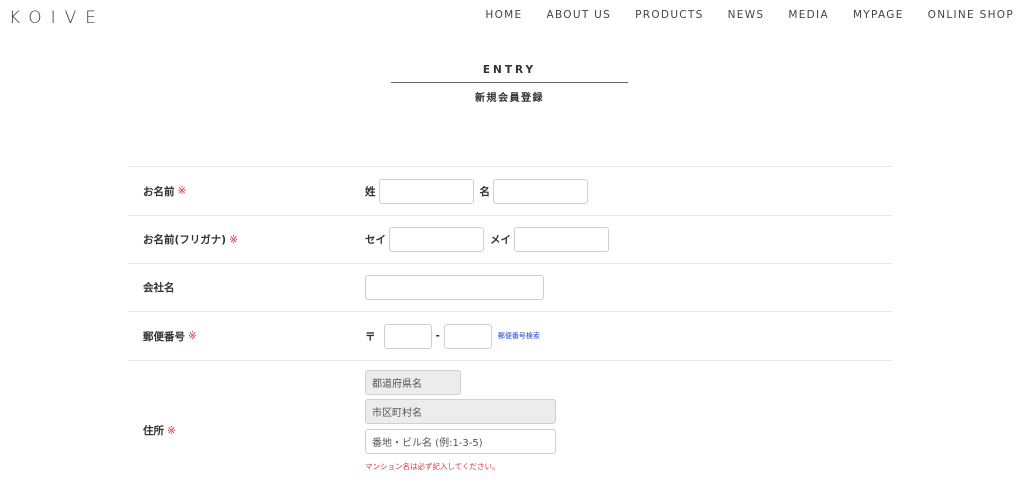  I want to click on city-placeholder: 市区町村名, so click(397, 413).